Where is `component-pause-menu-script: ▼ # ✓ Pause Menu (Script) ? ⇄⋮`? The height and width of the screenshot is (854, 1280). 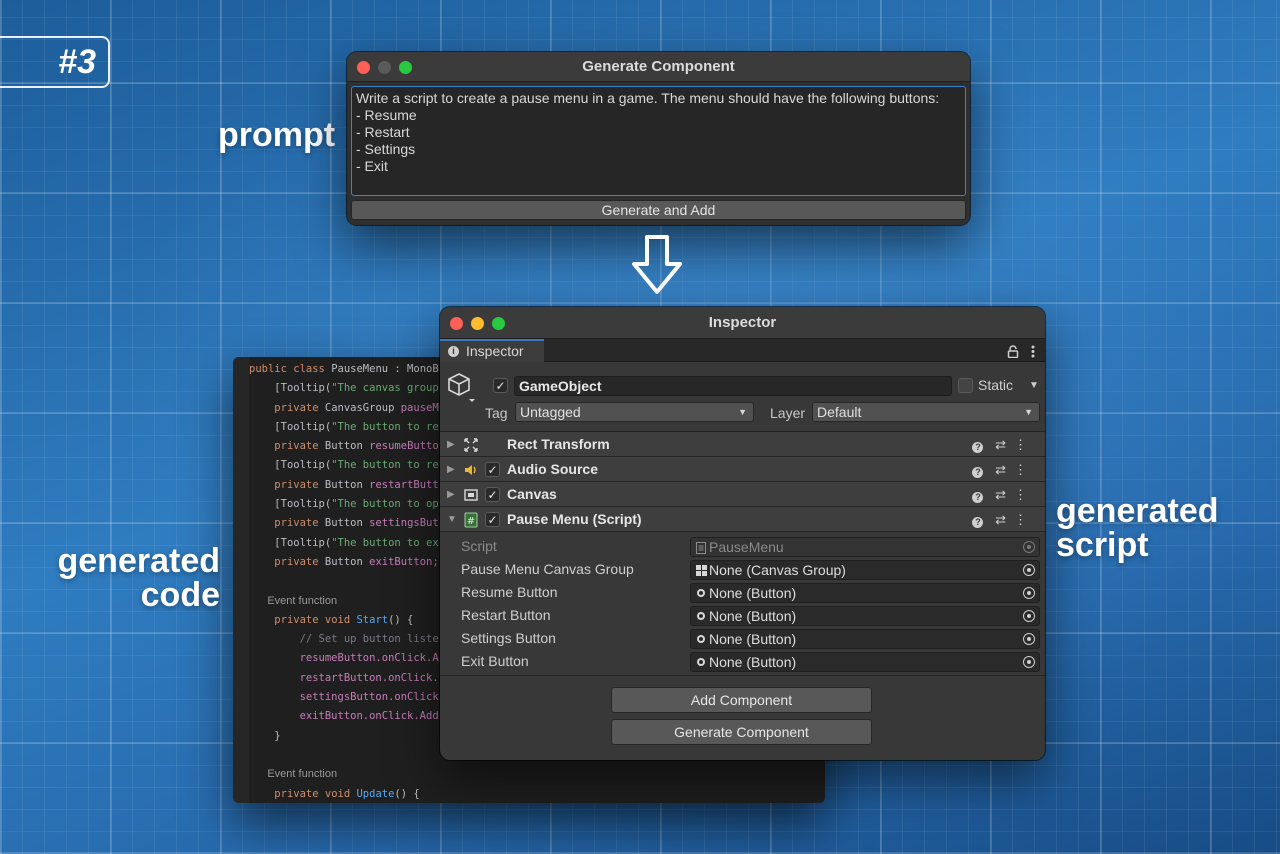 component-pause-menu-script: ▼ # ✓ Pause Menu (Script) ? ⇄⋮ is located at coordinates (742, 519).